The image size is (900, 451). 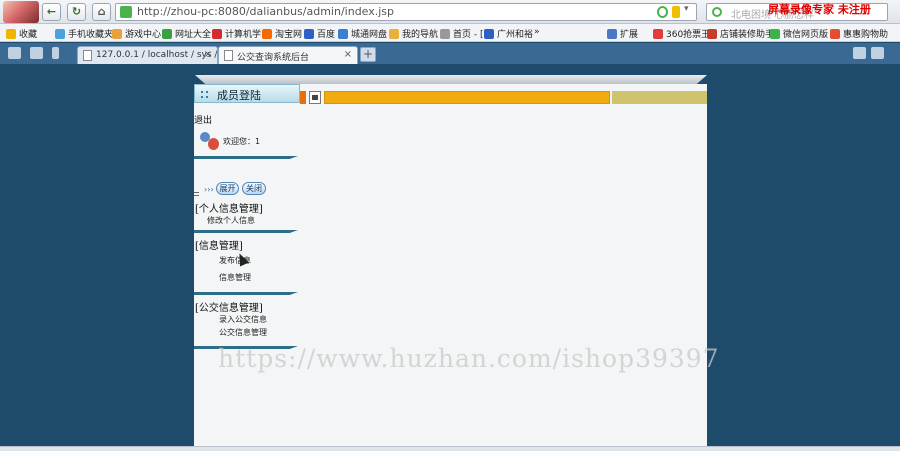 I want to click on tab-bus-admin: 公交查询系统后台 ×, so click(x=288, y=55).